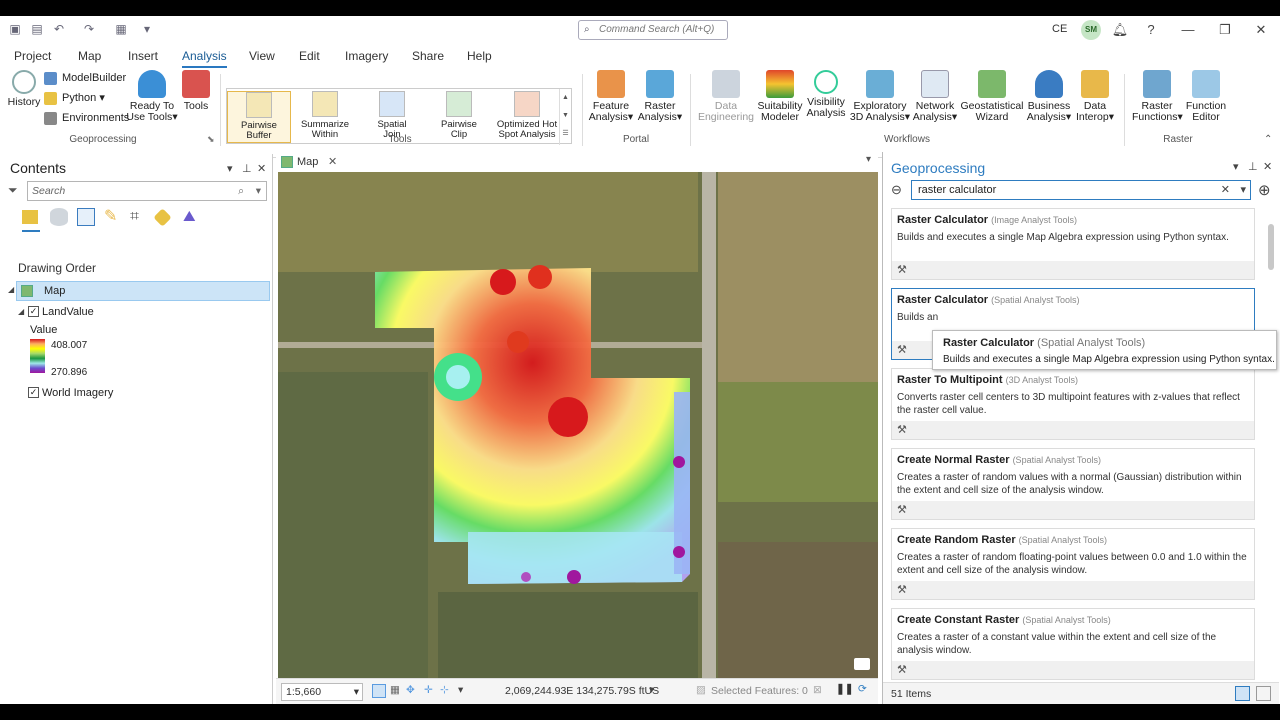 The height and width of the screenshot is (720, 1280). Describe the element at coordinates (896, 190) in the screenshot. I see `back-arrow-icon: ⊖` at that location.